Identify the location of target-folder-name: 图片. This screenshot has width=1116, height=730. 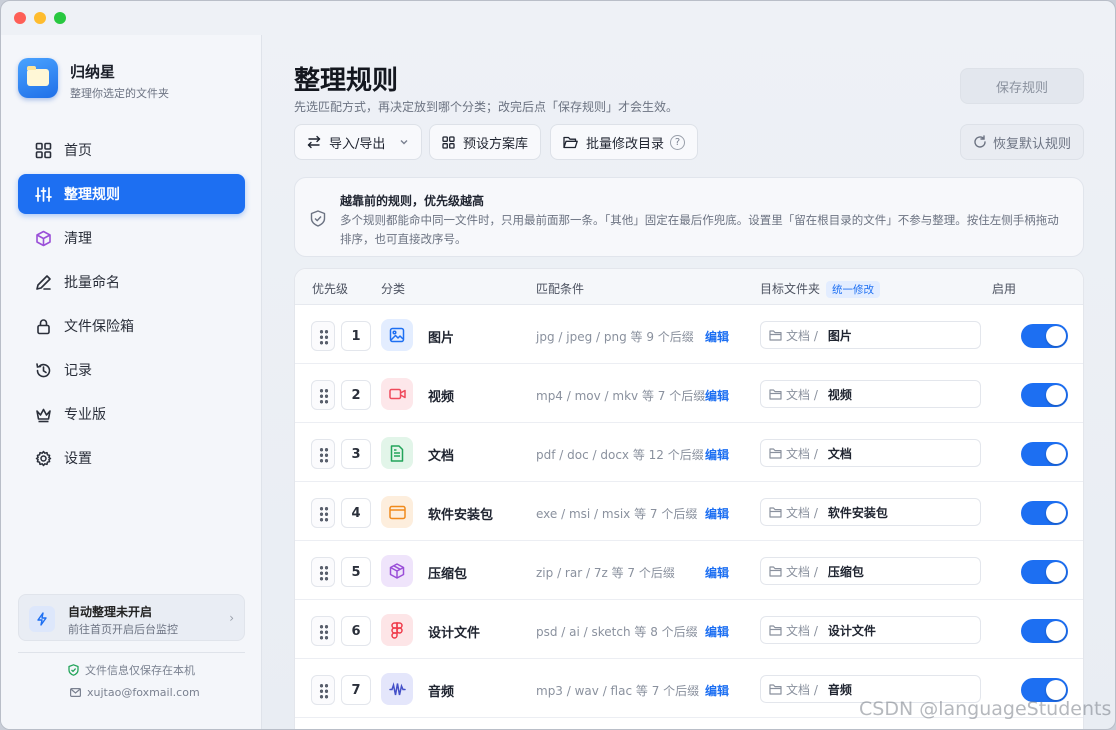
(839, 335).